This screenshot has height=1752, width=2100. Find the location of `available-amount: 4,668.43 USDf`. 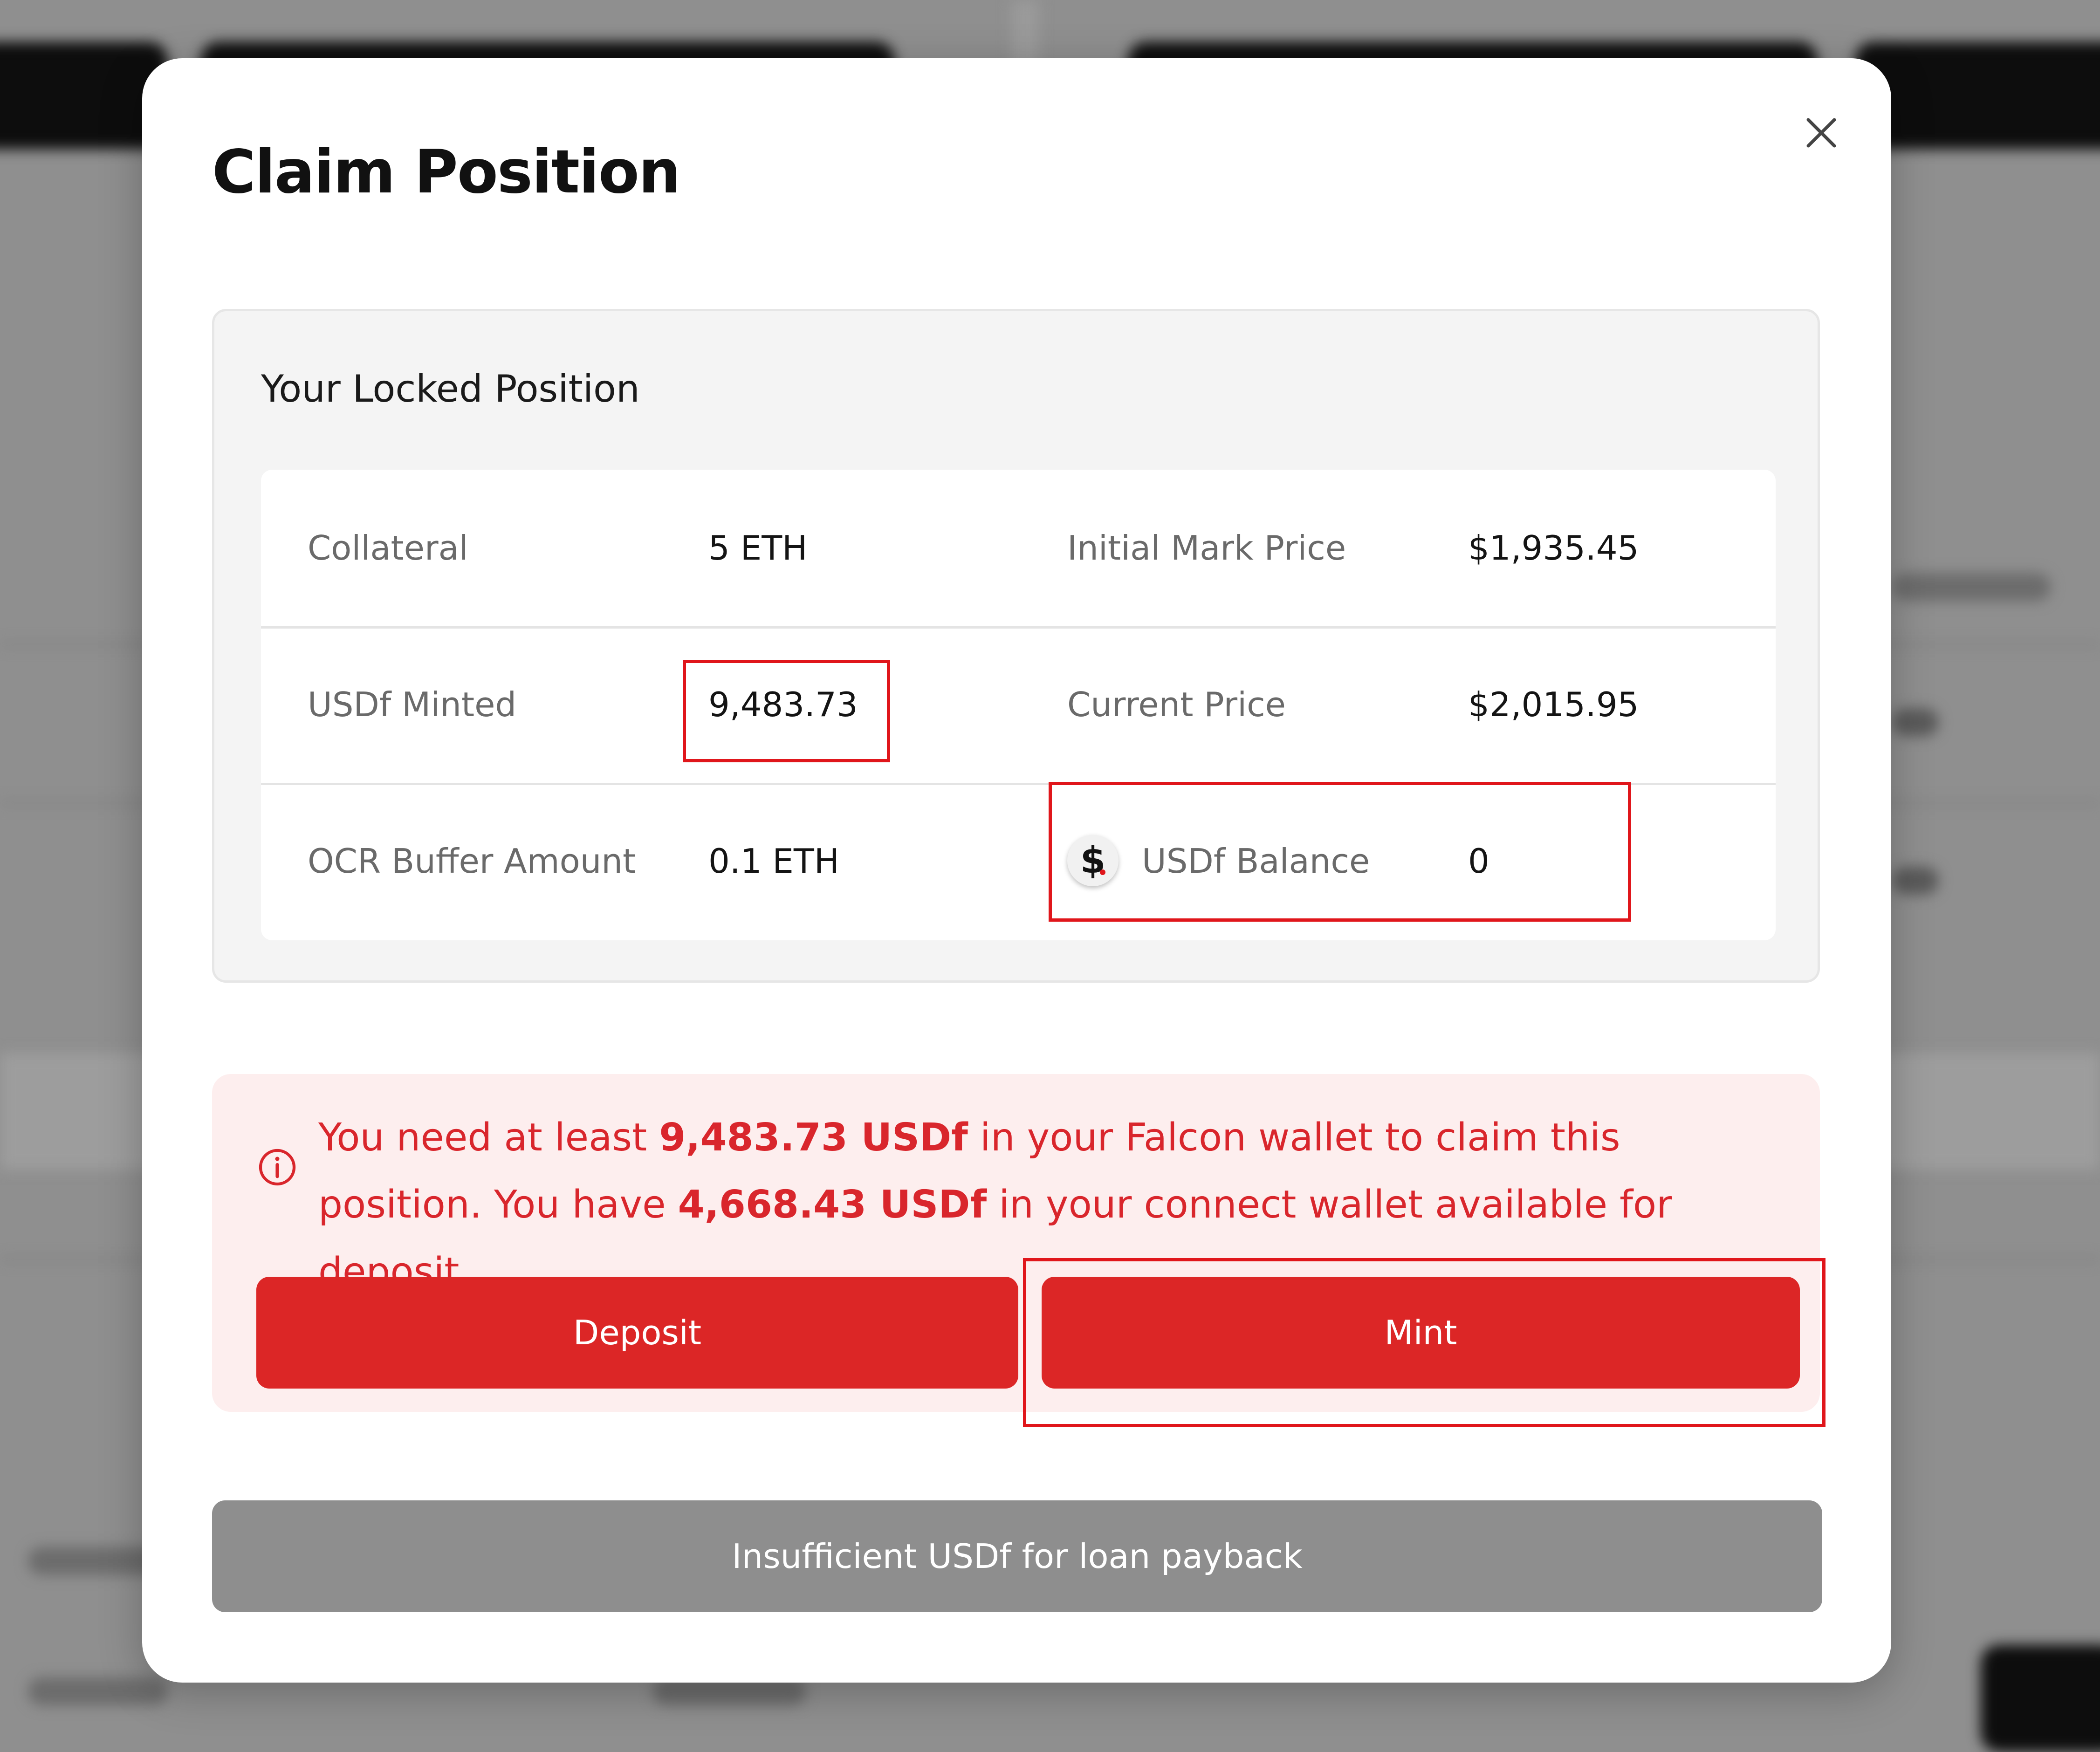

available-amount: 4,668.43 USDf is located at coordinates (832, 1205).